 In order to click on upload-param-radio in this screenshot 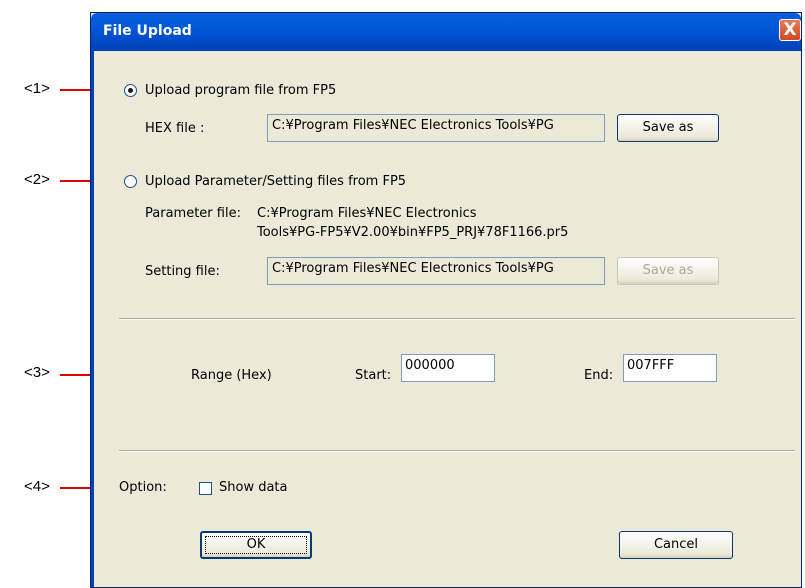, I will do `click(130, 181)`.